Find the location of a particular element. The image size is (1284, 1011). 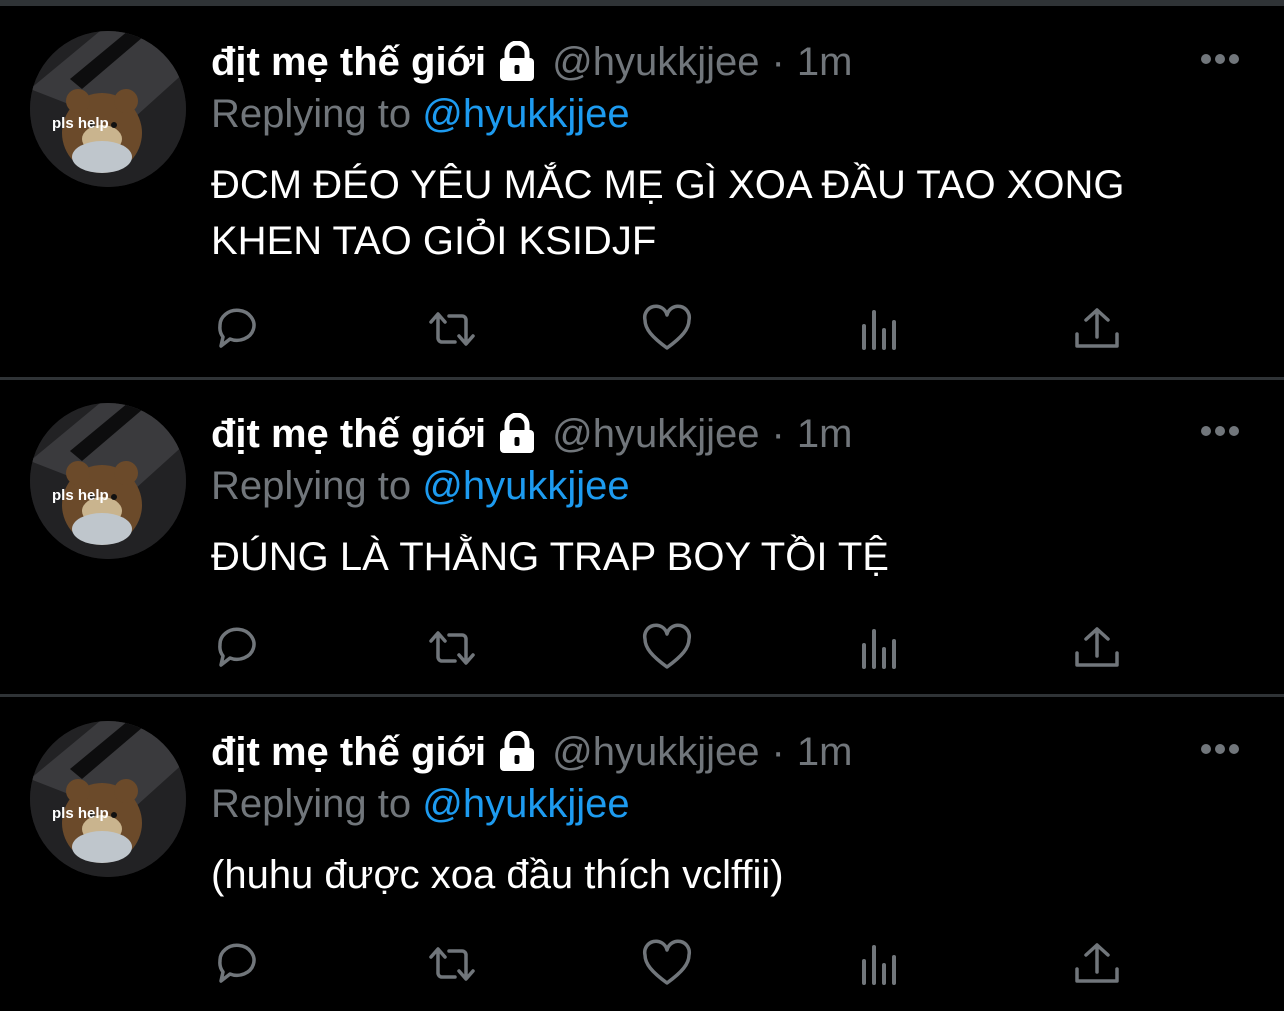

tweet-text: ĐÚNG LÀ THẰNG TRAP BOY TỒI TỆ is located at coordinates (550, 557).